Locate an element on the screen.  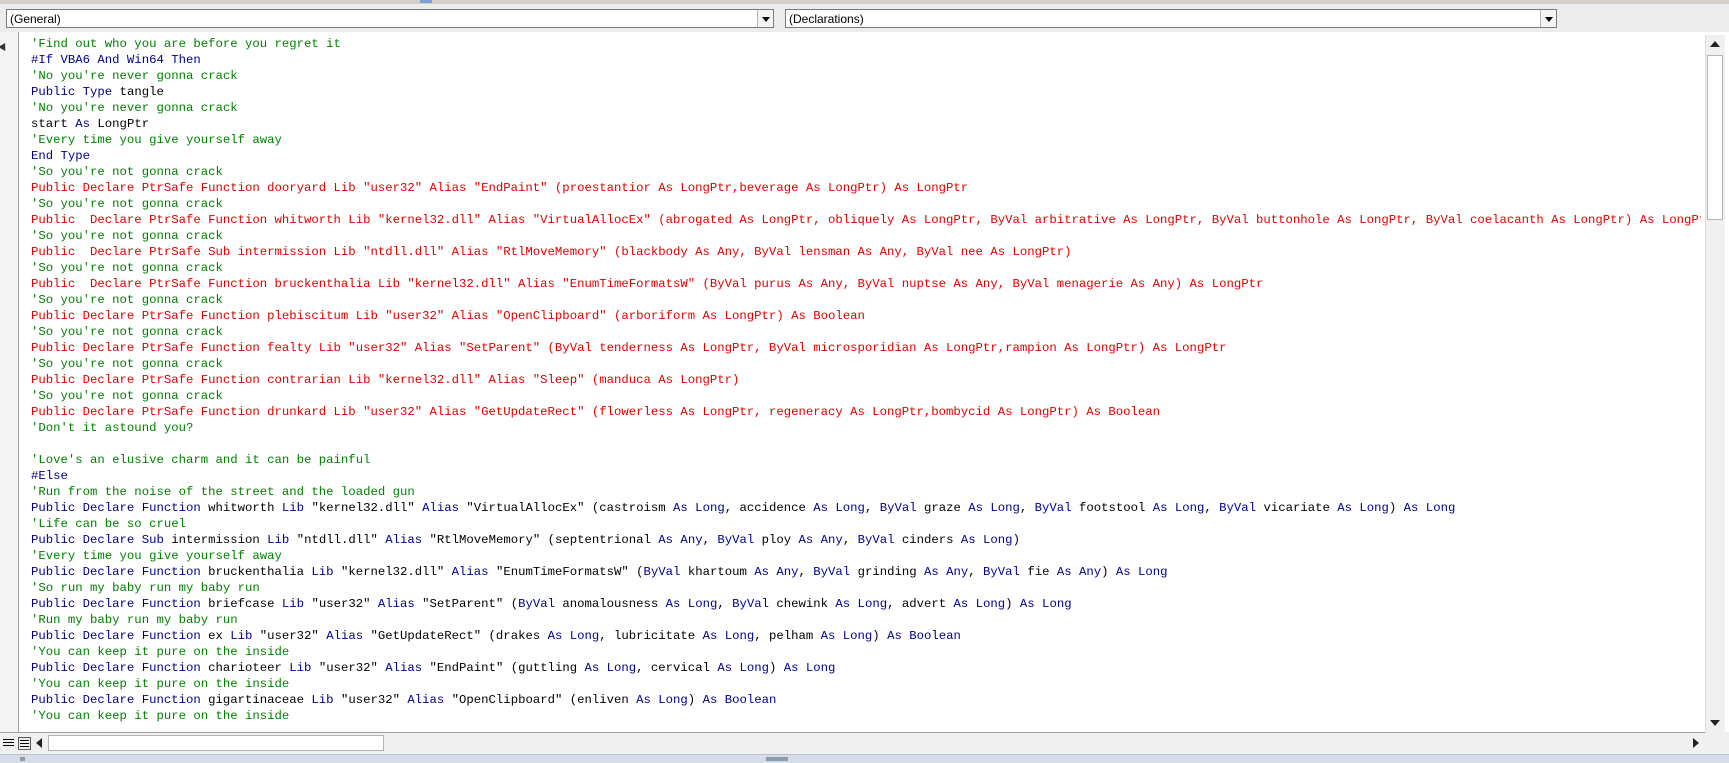
code-token: ex is located at coordinates (219, 636).